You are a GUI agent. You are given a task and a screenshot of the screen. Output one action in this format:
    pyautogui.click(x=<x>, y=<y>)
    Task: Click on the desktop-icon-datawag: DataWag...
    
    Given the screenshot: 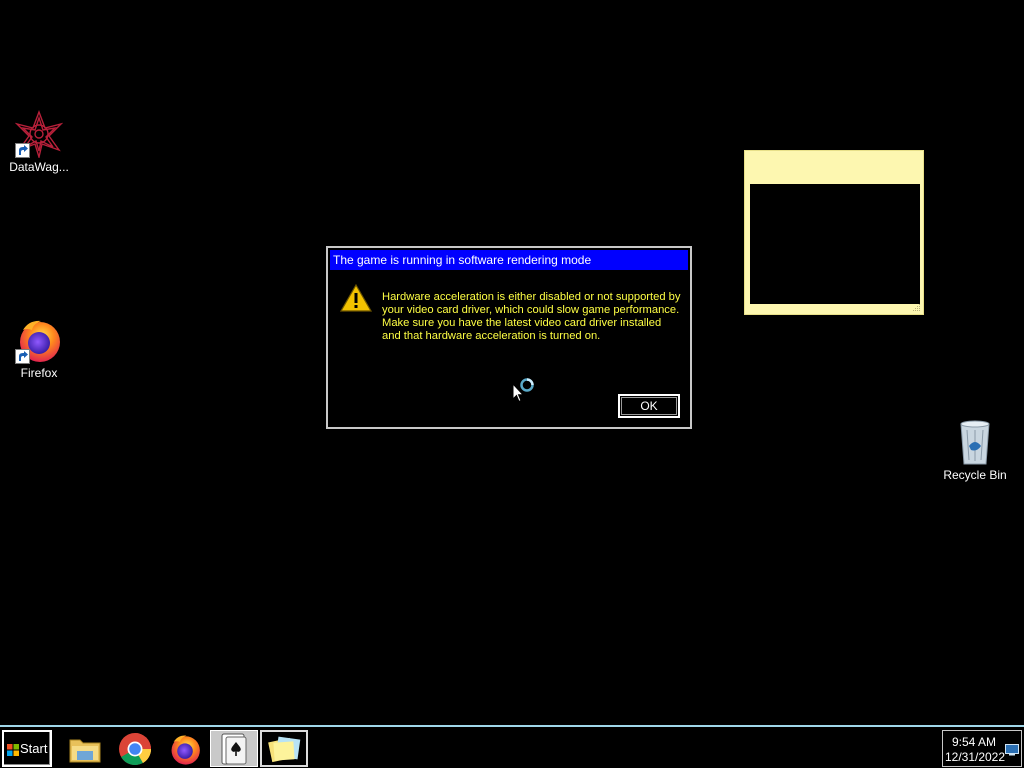 What is the action you would take?
    pyautogui.click(x=39, y=142)
    